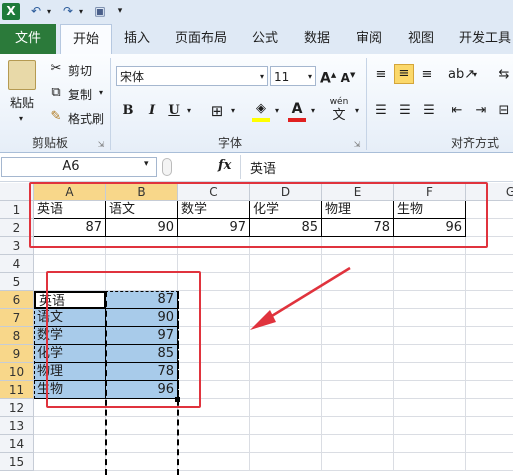 This screenshot has height=475, width=513. Describe the element at coordinates (286, 408) in the screenshot. I see `cell-d12` at that location.